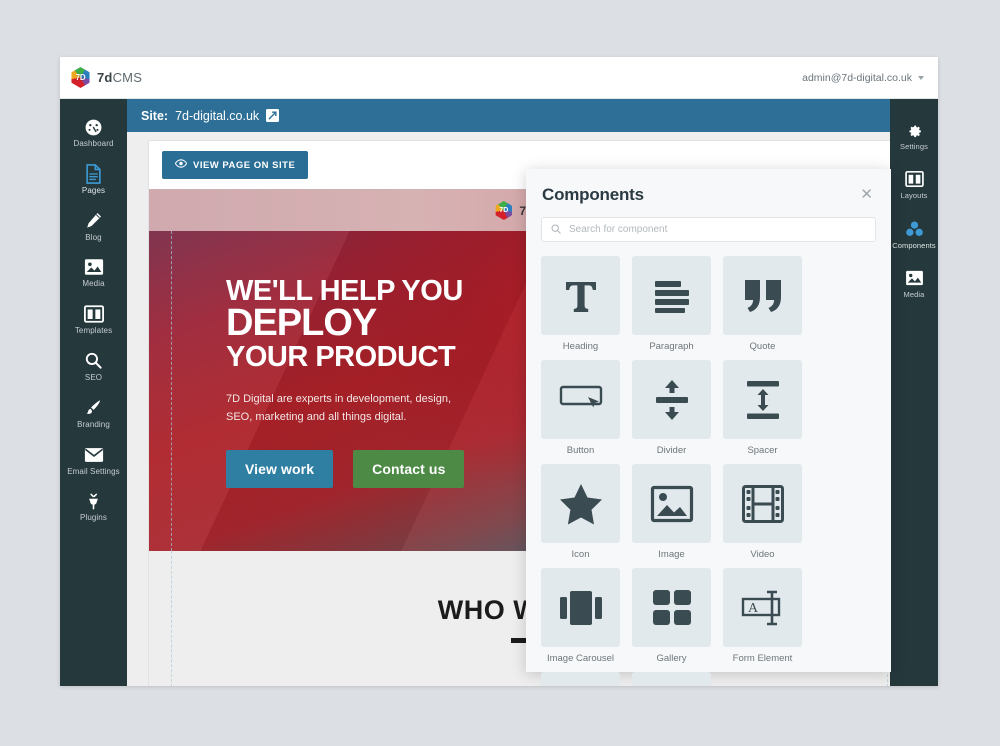 The width and height of the screenshot is (1000, 746). Describe the element at coordinates (762, 346) in the screenshot. I see `component-label: Quote` at that location.